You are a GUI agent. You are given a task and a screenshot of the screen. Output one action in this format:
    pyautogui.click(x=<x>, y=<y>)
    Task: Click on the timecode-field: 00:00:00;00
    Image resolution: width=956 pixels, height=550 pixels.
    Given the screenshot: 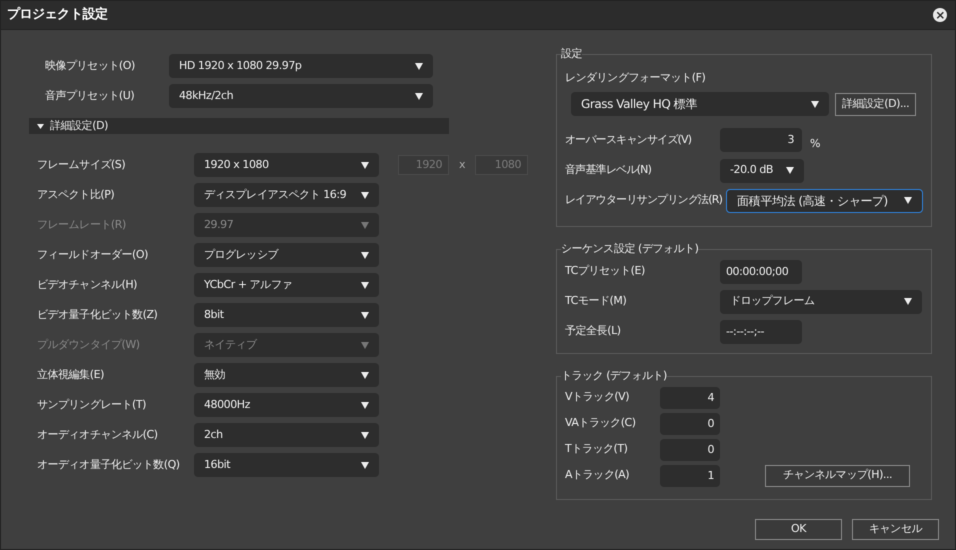 What is the action you would take?
    pyautogui.click(x=761, y=272)
    